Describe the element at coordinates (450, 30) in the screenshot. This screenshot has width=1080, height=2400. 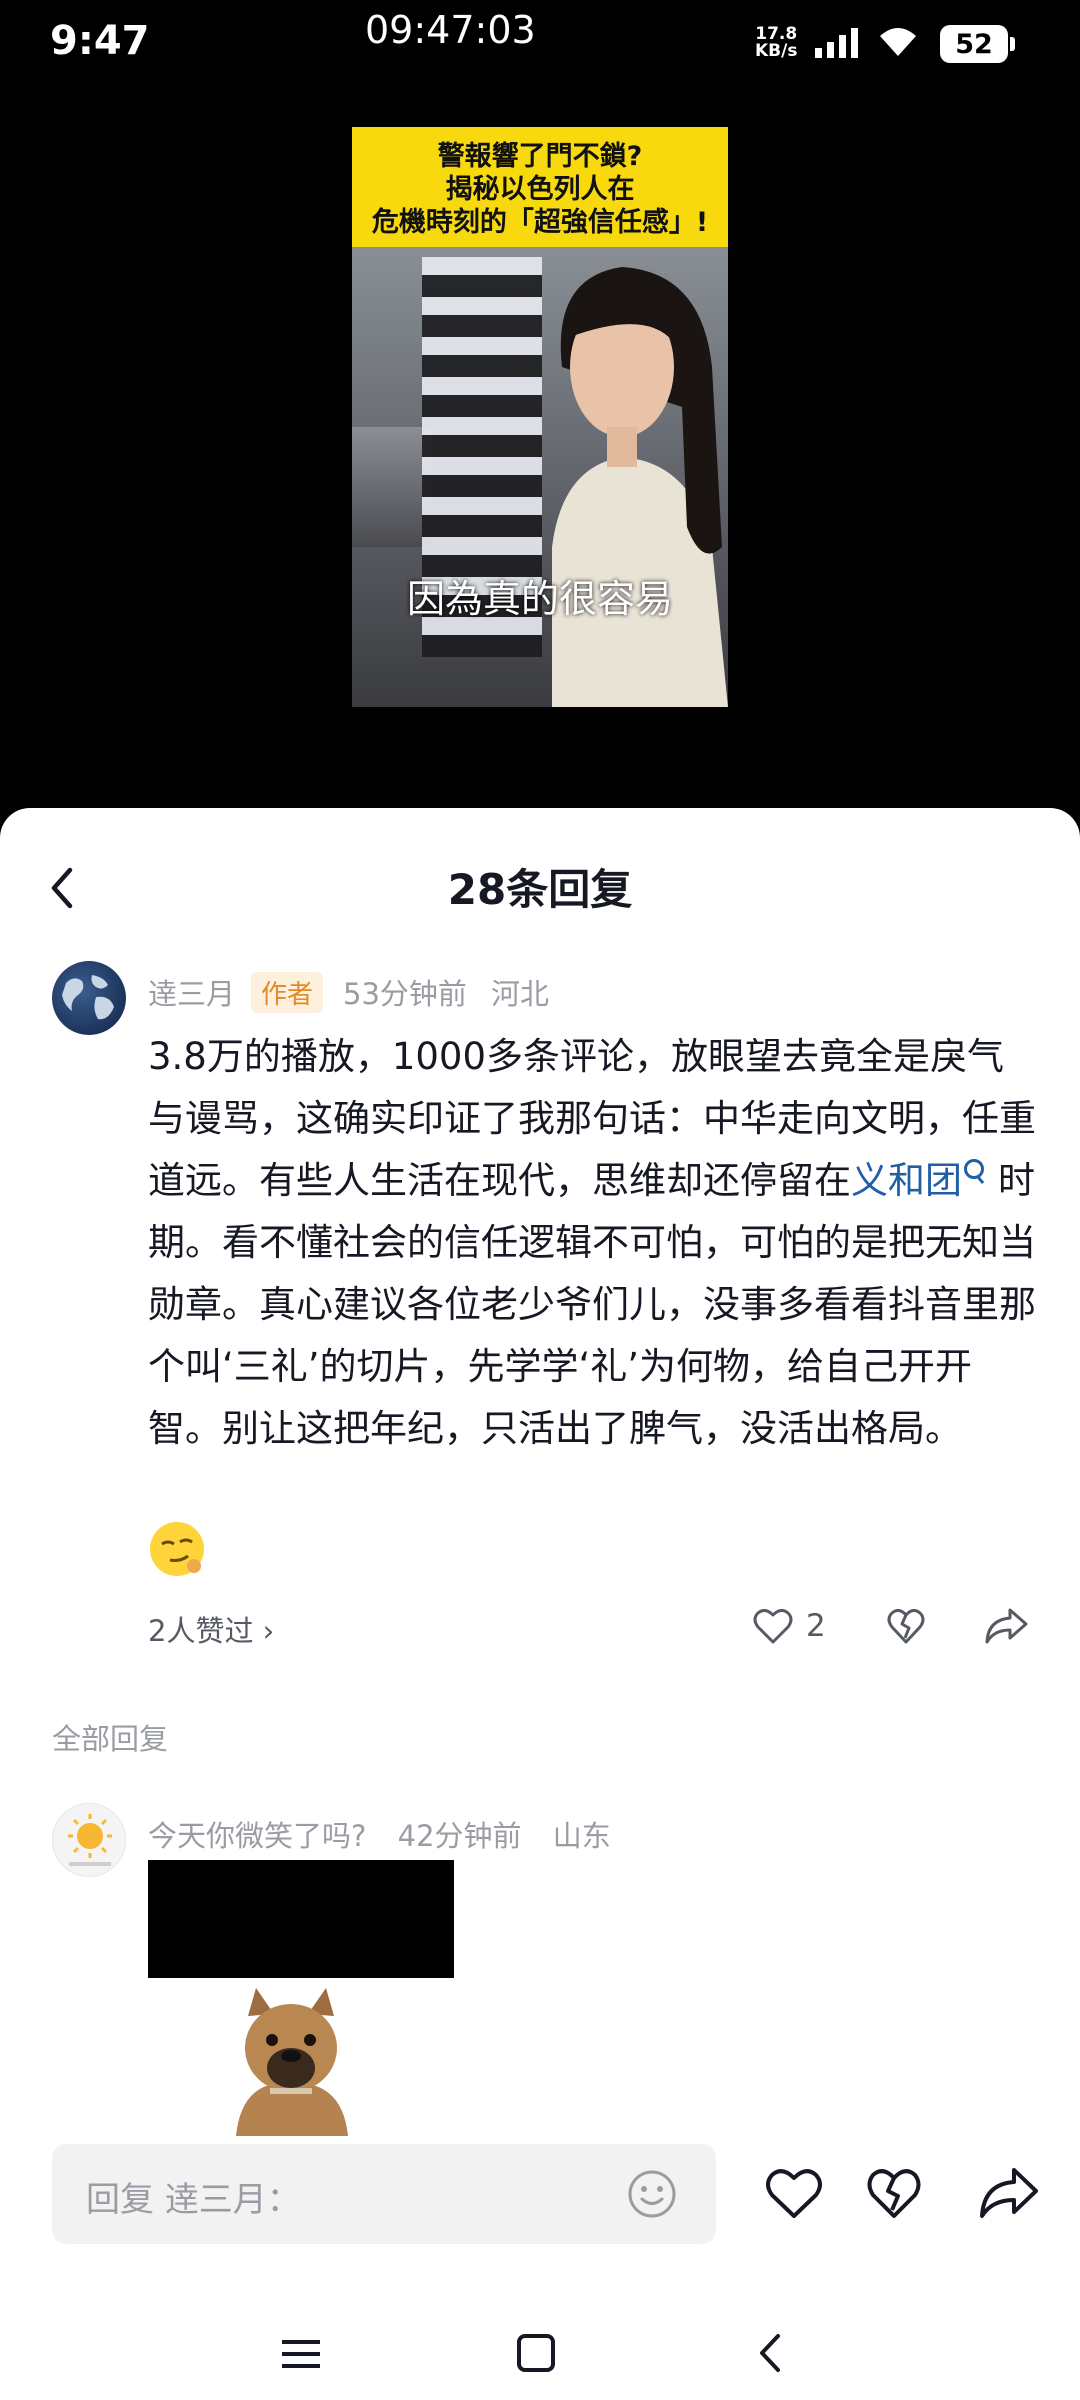
I see `floating-clock: 09:47:03` at that location.